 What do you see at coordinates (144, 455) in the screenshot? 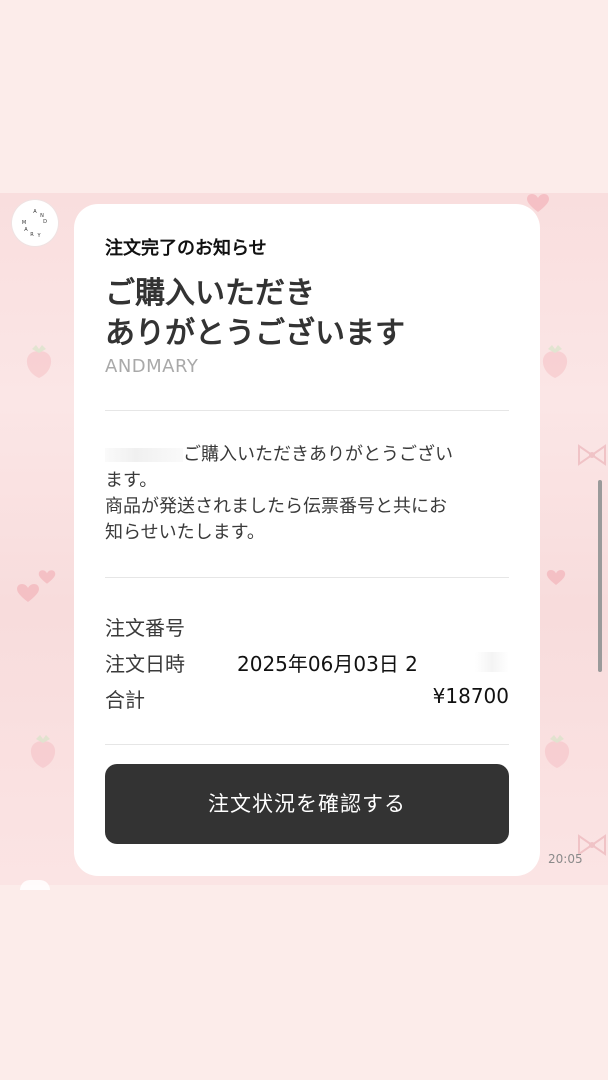
I see `redacted-name` at bounding box center [144, 455].